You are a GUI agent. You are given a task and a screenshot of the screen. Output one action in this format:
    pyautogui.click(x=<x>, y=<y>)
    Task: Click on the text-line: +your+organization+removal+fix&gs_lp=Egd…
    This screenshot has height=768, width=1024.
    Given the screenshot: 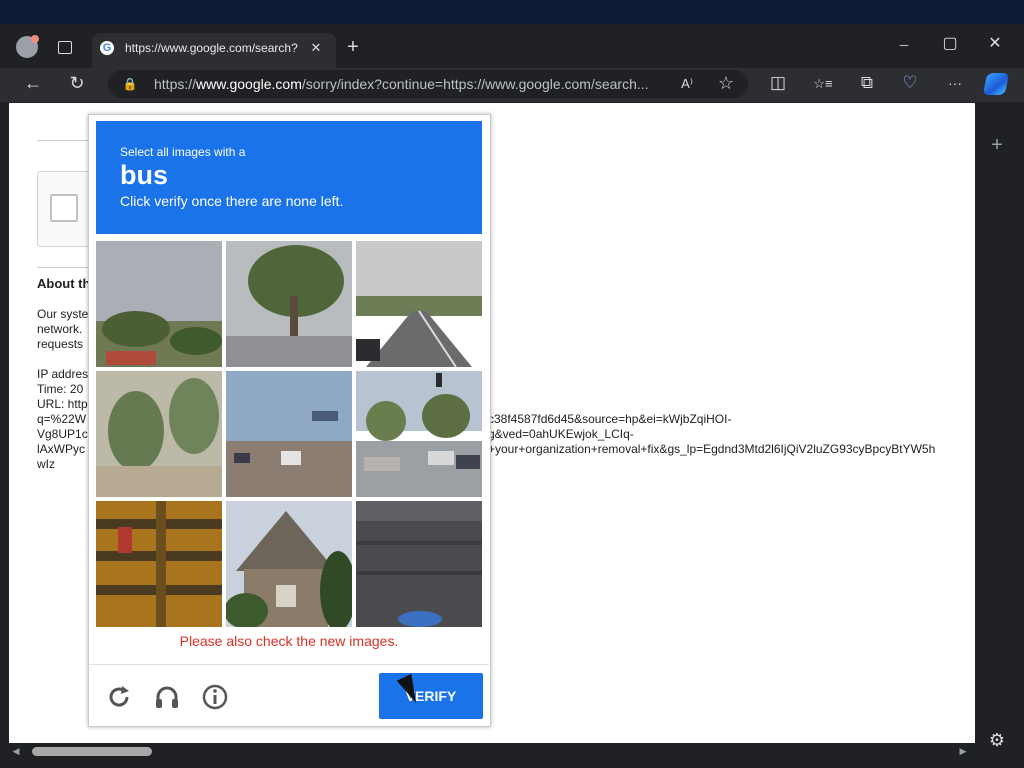 What is the action you would take?
    pyautogui.click(x=712, y=449)
    